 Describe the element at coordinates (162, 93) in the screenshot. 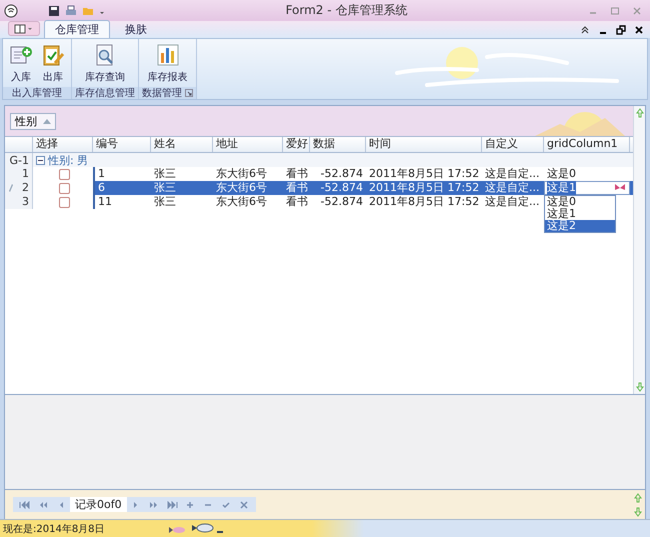

I see `ribbon-group-label: 数据管理` at that location.